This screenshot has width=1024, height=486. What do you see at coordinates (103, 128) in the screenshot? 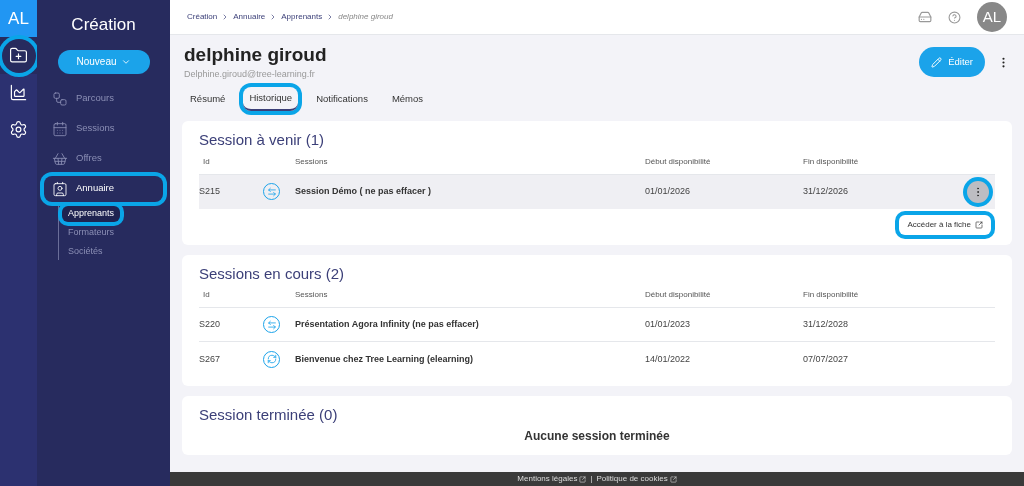
I see `sidebar-item: Sessions` at bounding box center [103, 128].